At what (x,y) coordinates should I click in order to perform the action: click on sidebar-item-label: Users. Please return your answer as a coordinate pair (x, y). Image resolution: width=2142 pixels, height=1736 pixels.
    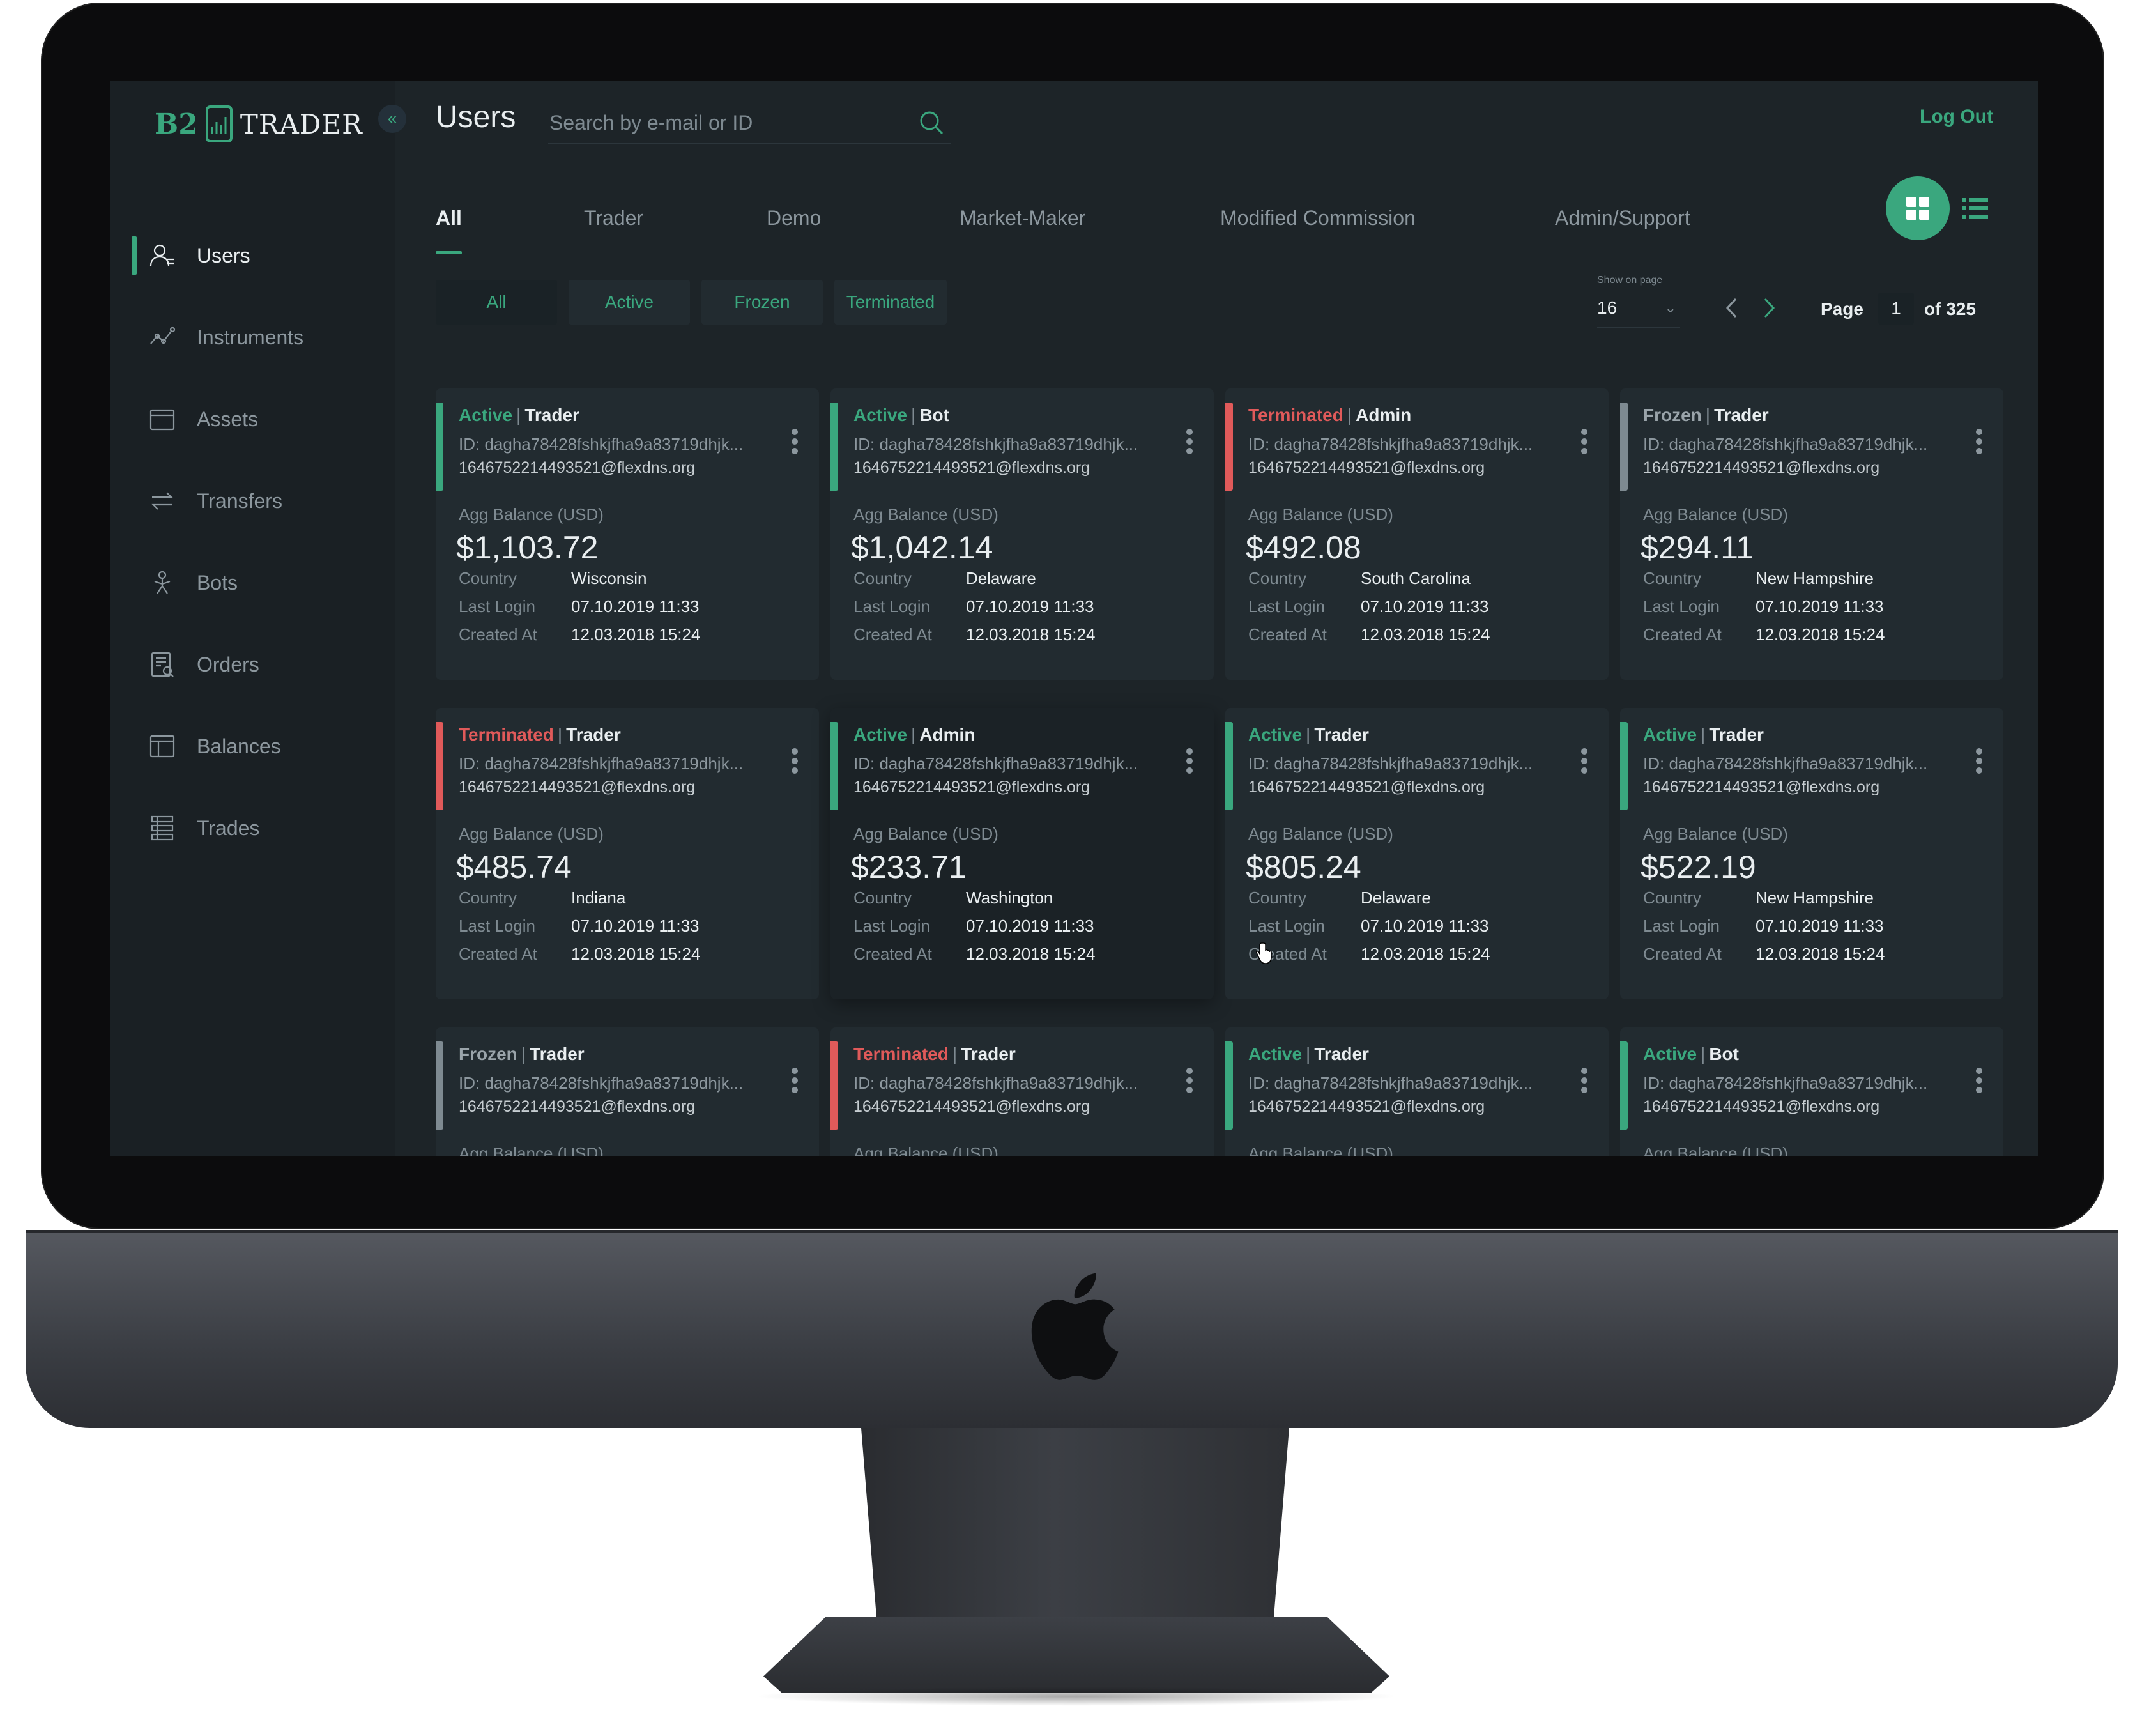
    Looking at the image, I should click on (223, 255).